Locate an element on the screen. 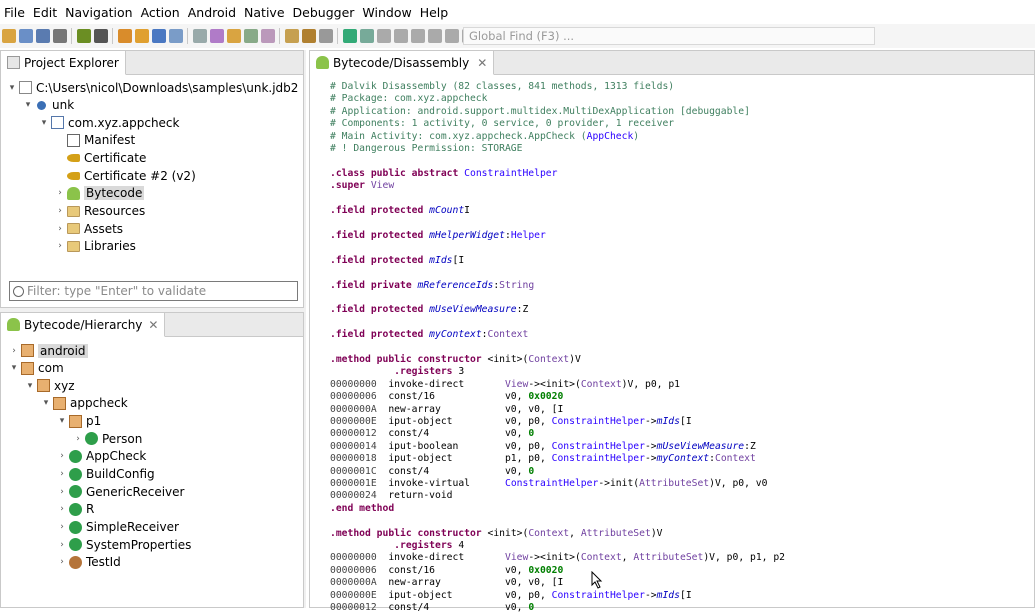 This screenshot has width=1035, height=614. tree-item: › Resources is located at coordinates (100, 211).